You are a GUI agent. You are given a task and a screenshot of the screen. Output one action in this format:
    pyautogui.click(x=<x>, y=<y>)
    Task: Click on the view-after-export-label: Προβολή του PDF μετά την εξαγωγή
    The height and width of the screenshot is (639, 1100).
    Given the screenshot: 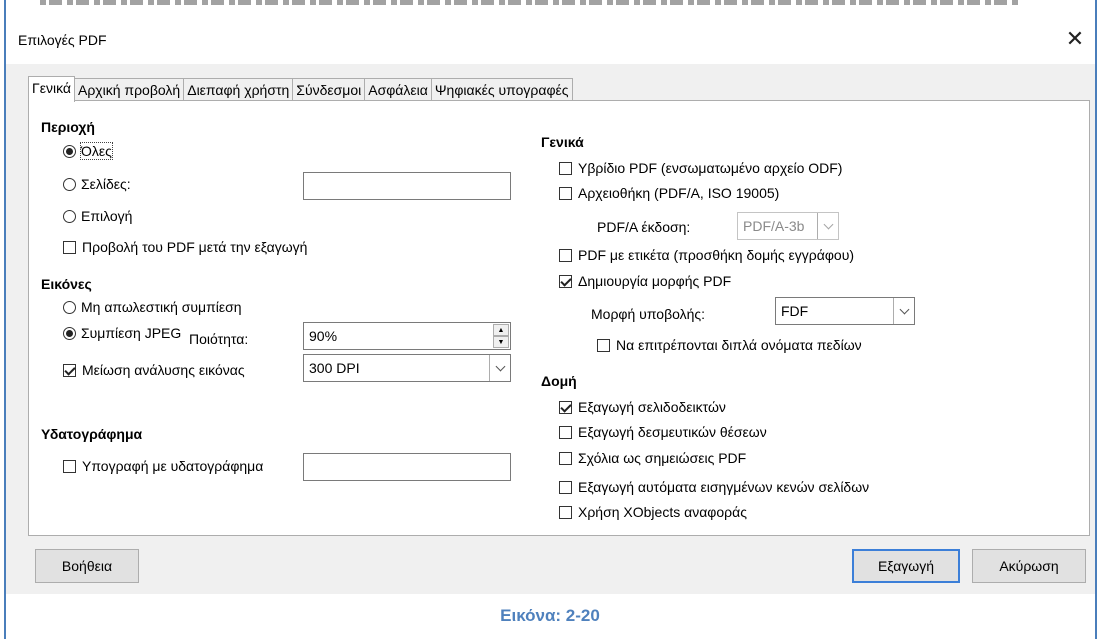 What is the action you would take?
    pyautogui.click(x=195, y=247)
    